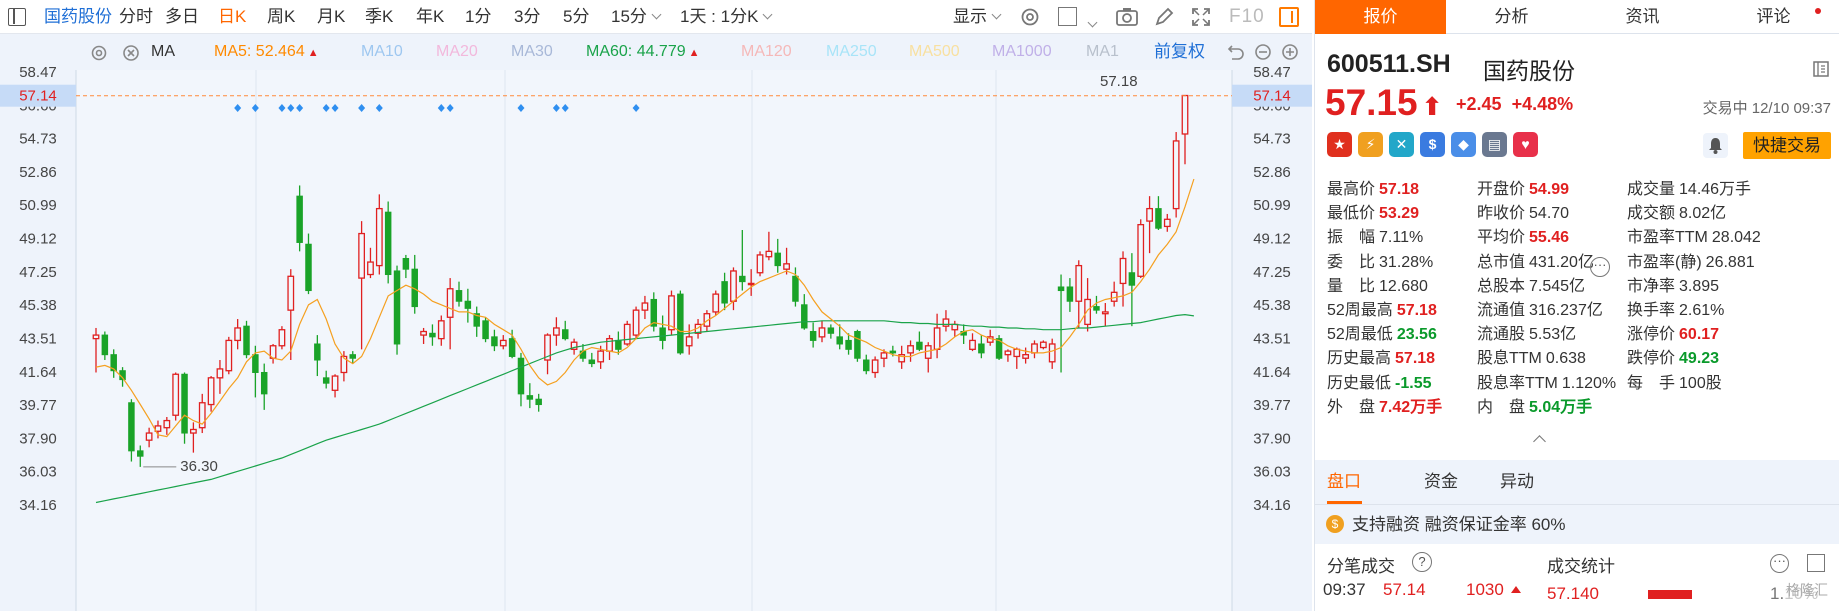  Describe the element at coordinates (1441, 482) in the screenshot. I see `orderbook-tab-1: 资金` at that location.